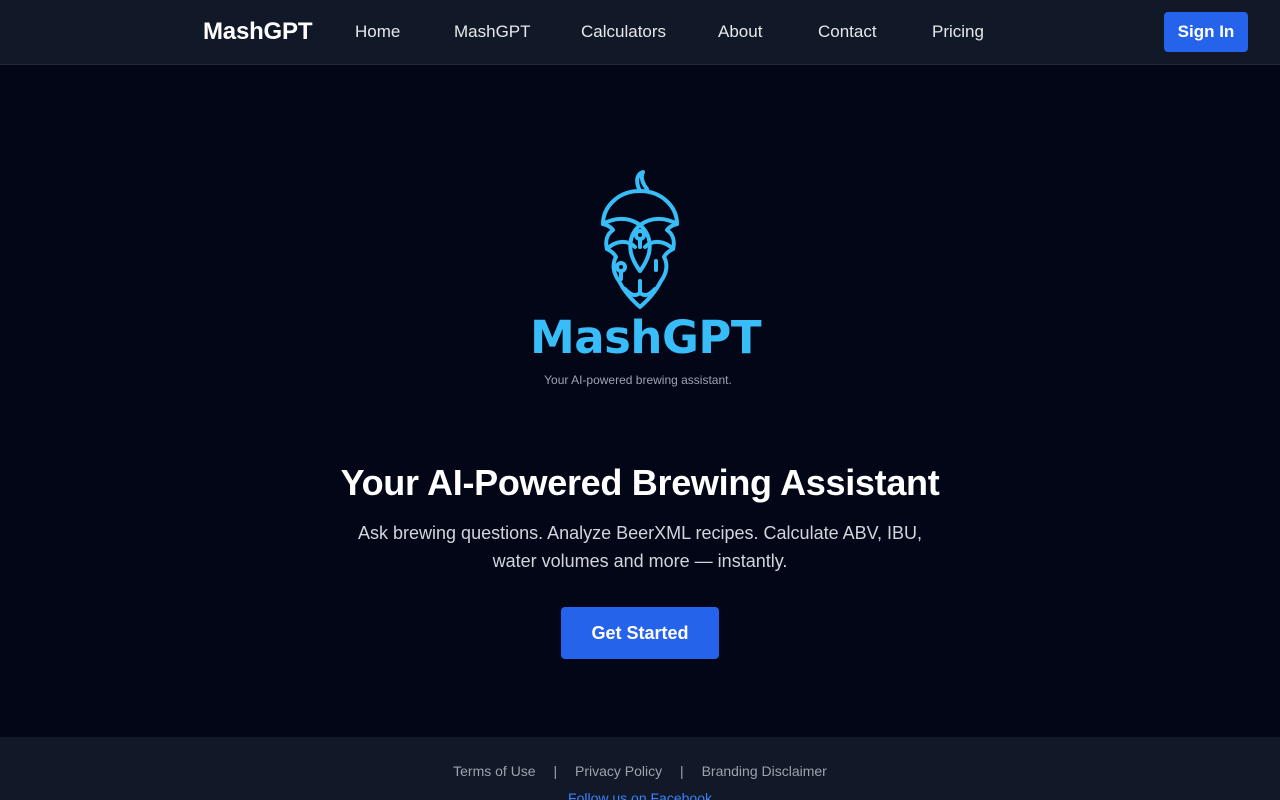 The image size is (1280, 800). What do you see at coordinates (646, 337) in the screenshot?
I see `logo-wordmark: MashGPT` at bounding box center [646, 337].